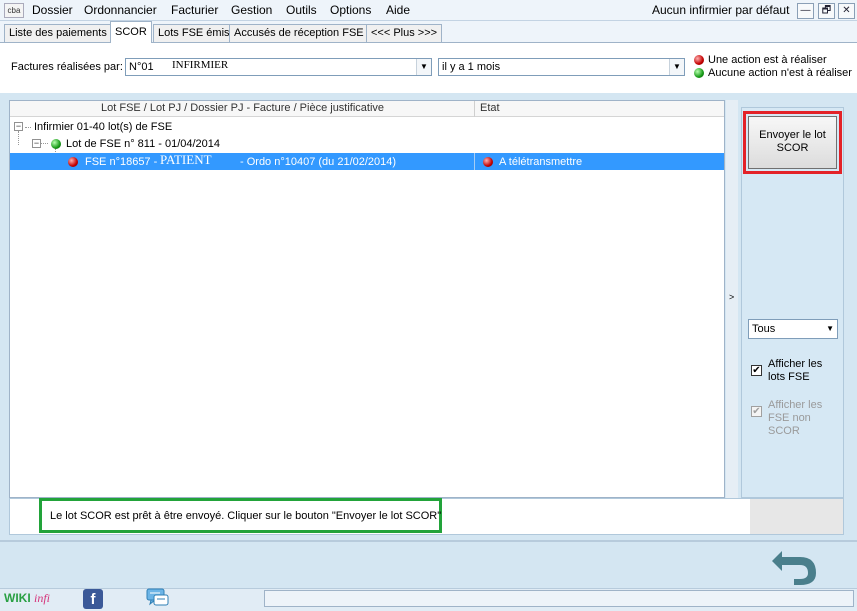  I want to click on menu-facturier: Facturier, so click(194, 10).